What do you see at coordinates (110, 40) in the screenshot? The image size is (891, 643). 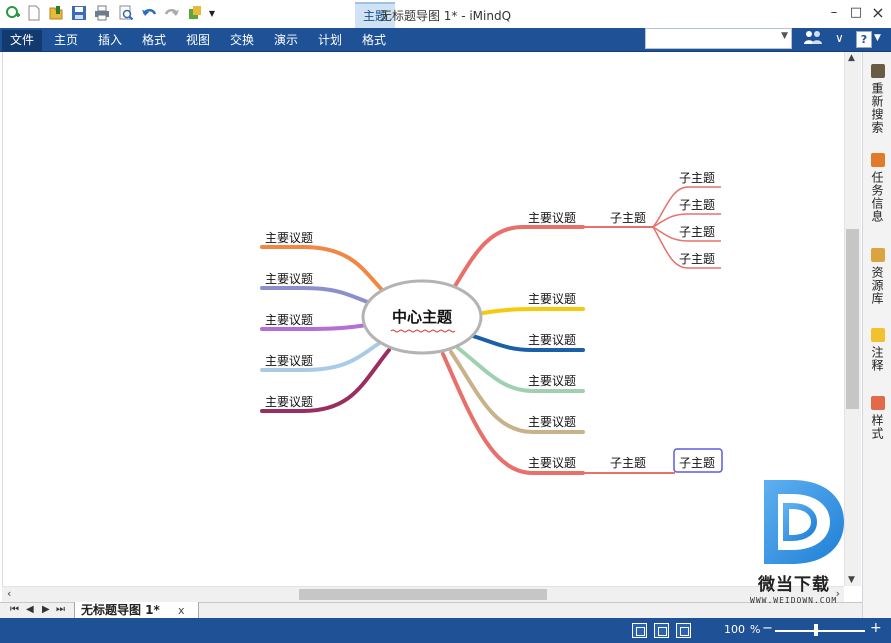 I see `menu-insert: 插入` at bounding box center [110, 40].